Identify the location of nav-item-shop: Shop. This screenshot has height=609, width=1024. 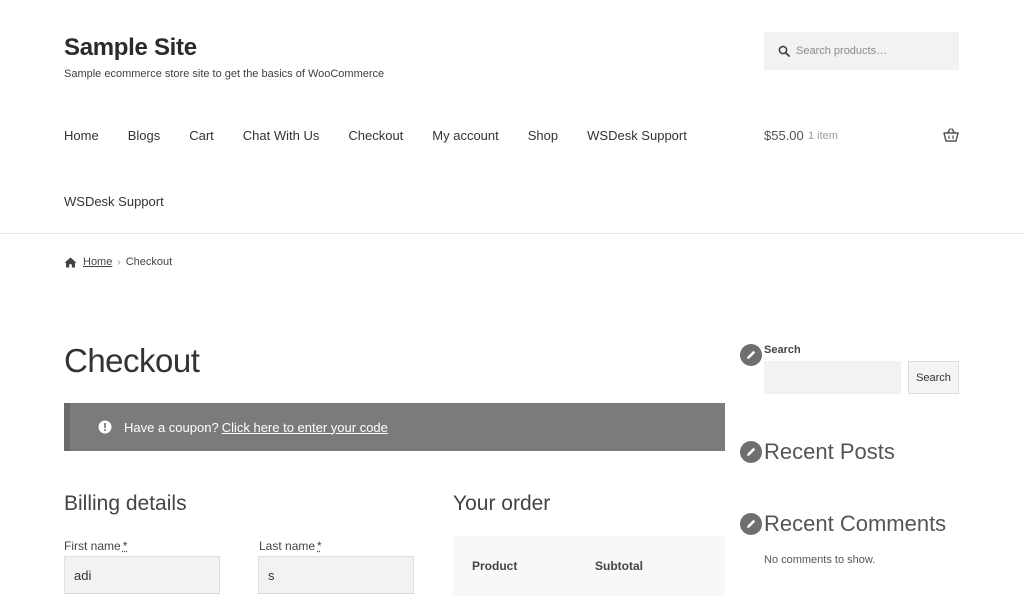
(543, 135).